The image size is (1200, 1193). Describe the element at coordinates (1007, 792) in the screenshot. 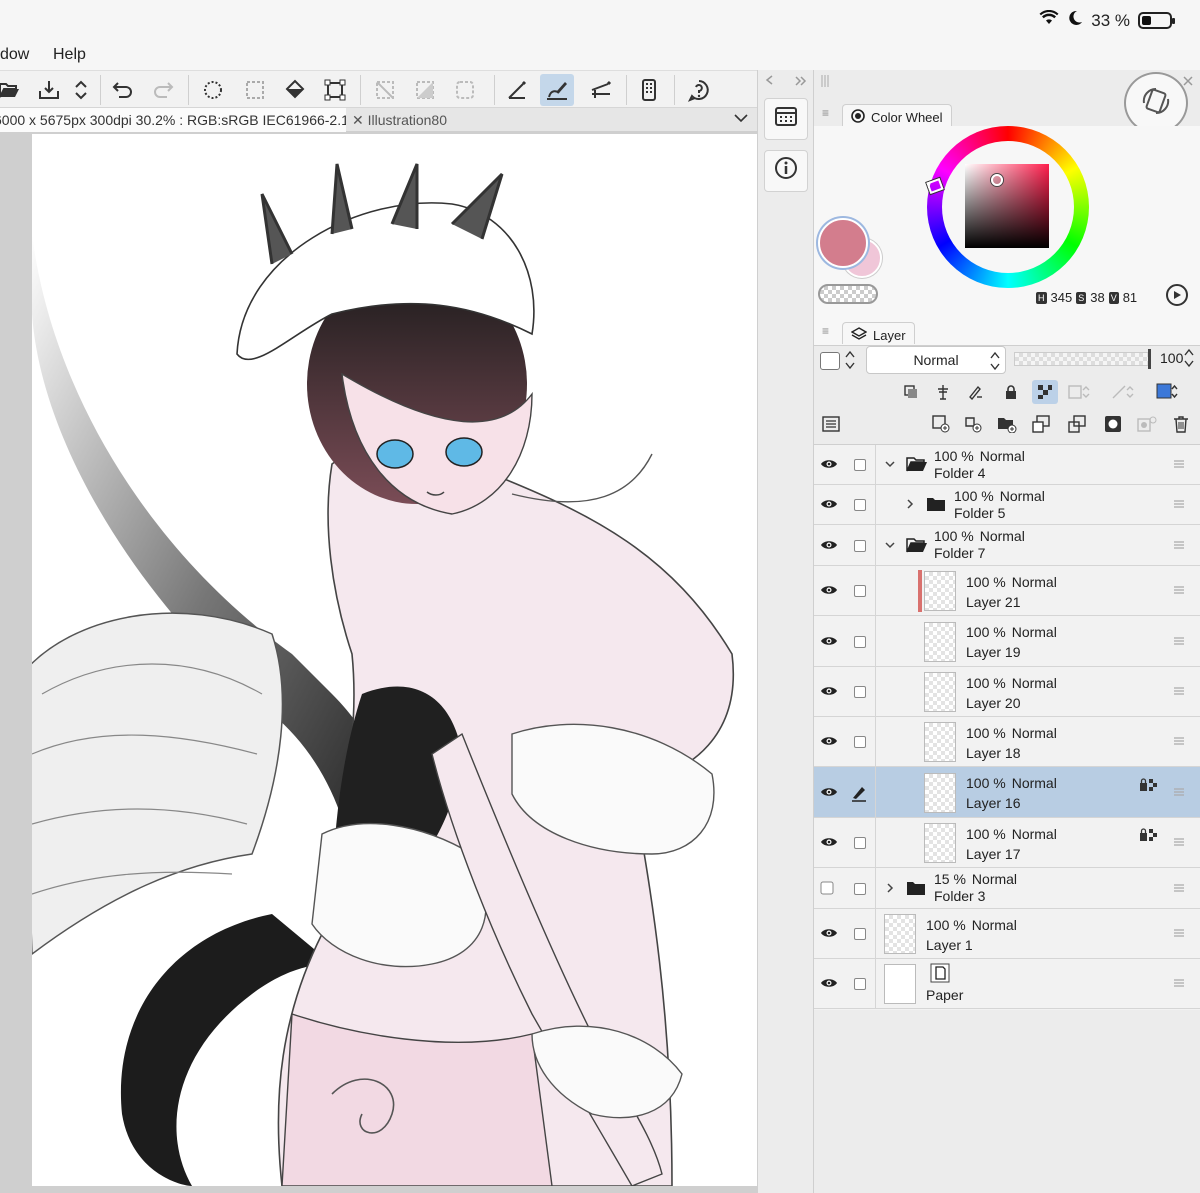

I see `layer-row: 100 % Normal Layer 16` at that location.